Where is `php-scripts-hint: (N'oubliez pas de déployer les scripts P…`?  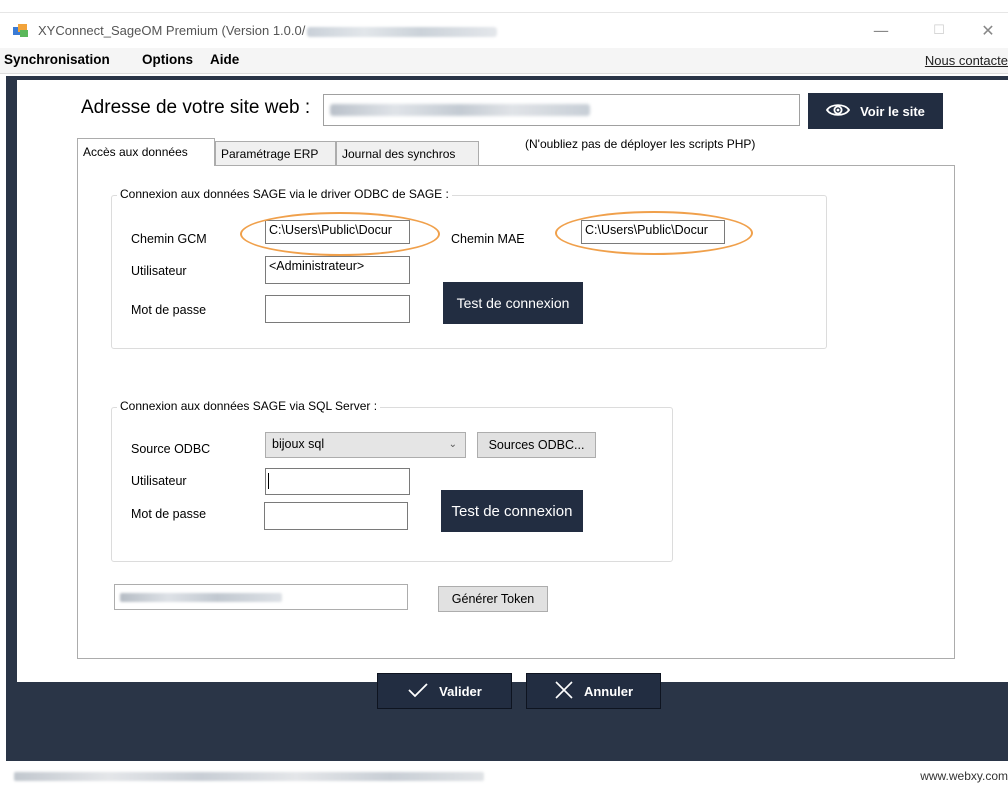 php-scripts-hint: (N'oubliez pas de déployer les scripts P… is located at coordinates (640, 144).